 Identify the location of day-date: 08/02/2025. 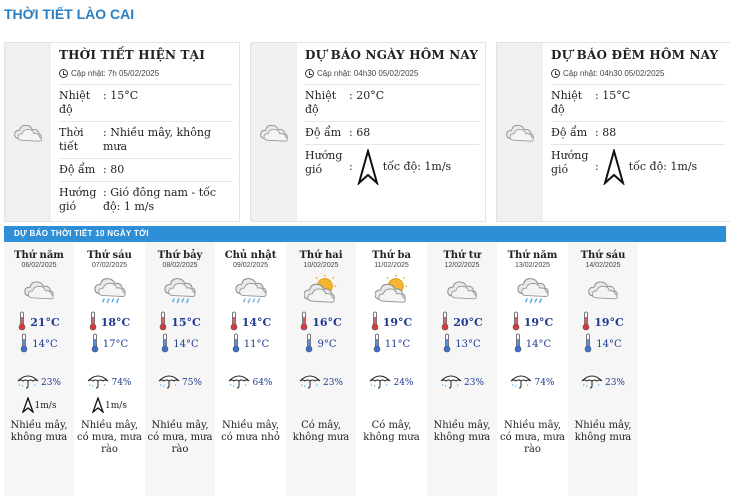
(180, 265).